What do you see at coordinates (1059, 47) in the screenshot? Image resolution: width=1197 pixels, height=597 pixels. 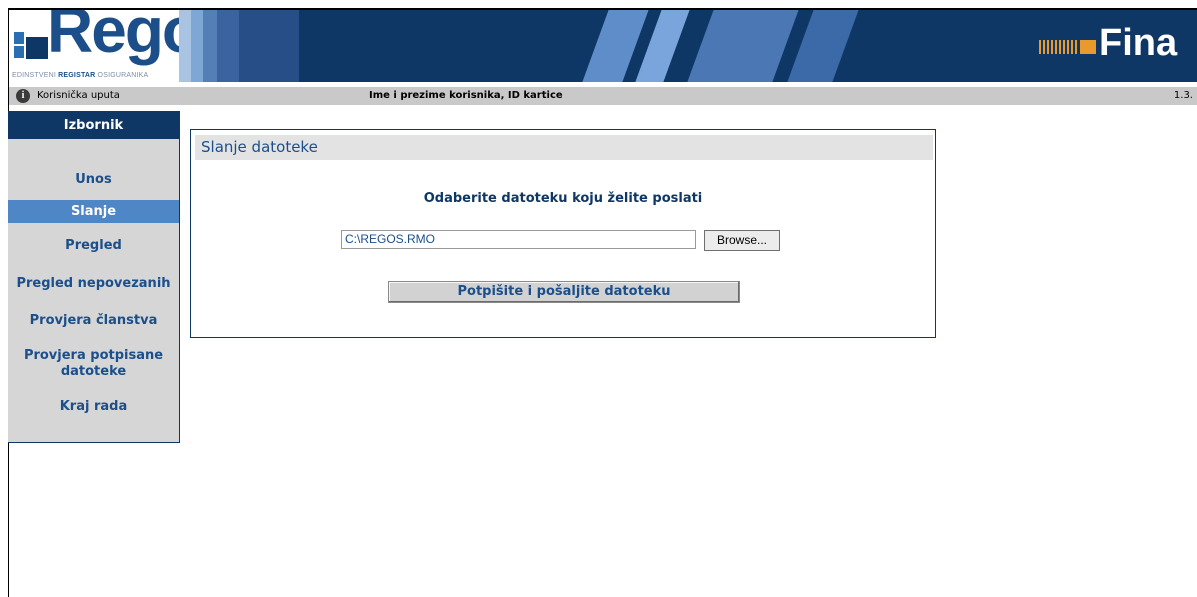 I see `fina-logo-stripes` at bounding box center [1059, 47].